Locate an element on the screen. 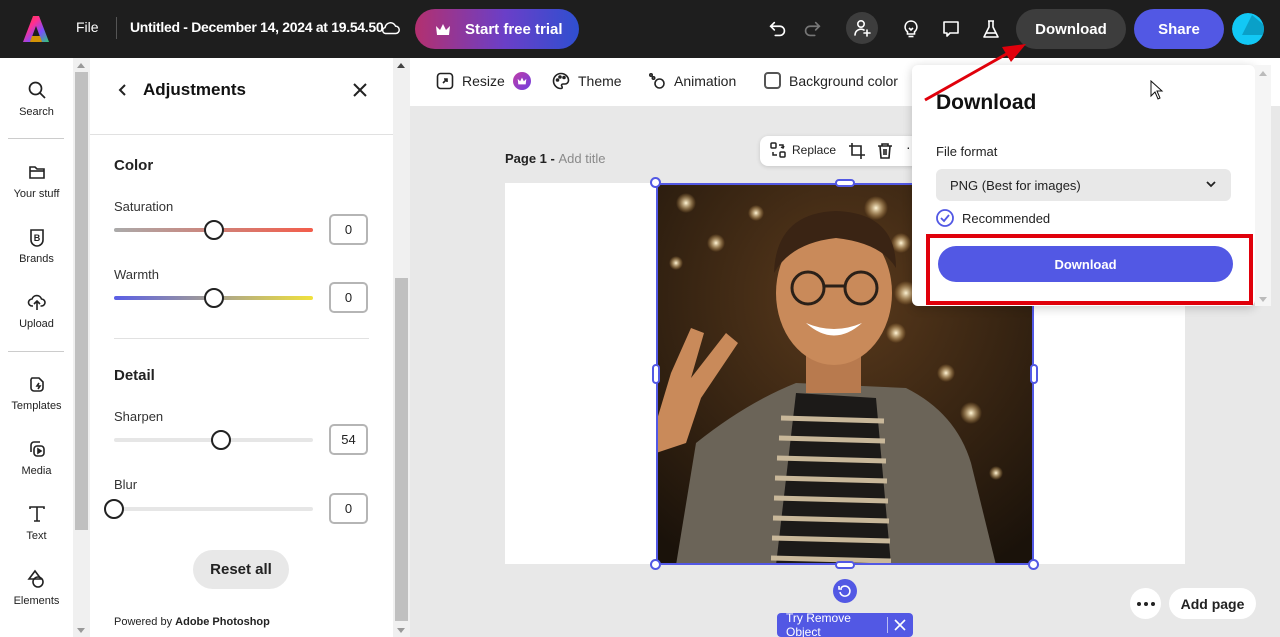 The height and width of the screenshot is (637, 1280). document-title: Untitled - December 14, 2024 at 19.54.50 is located at coordinates (257, 27).